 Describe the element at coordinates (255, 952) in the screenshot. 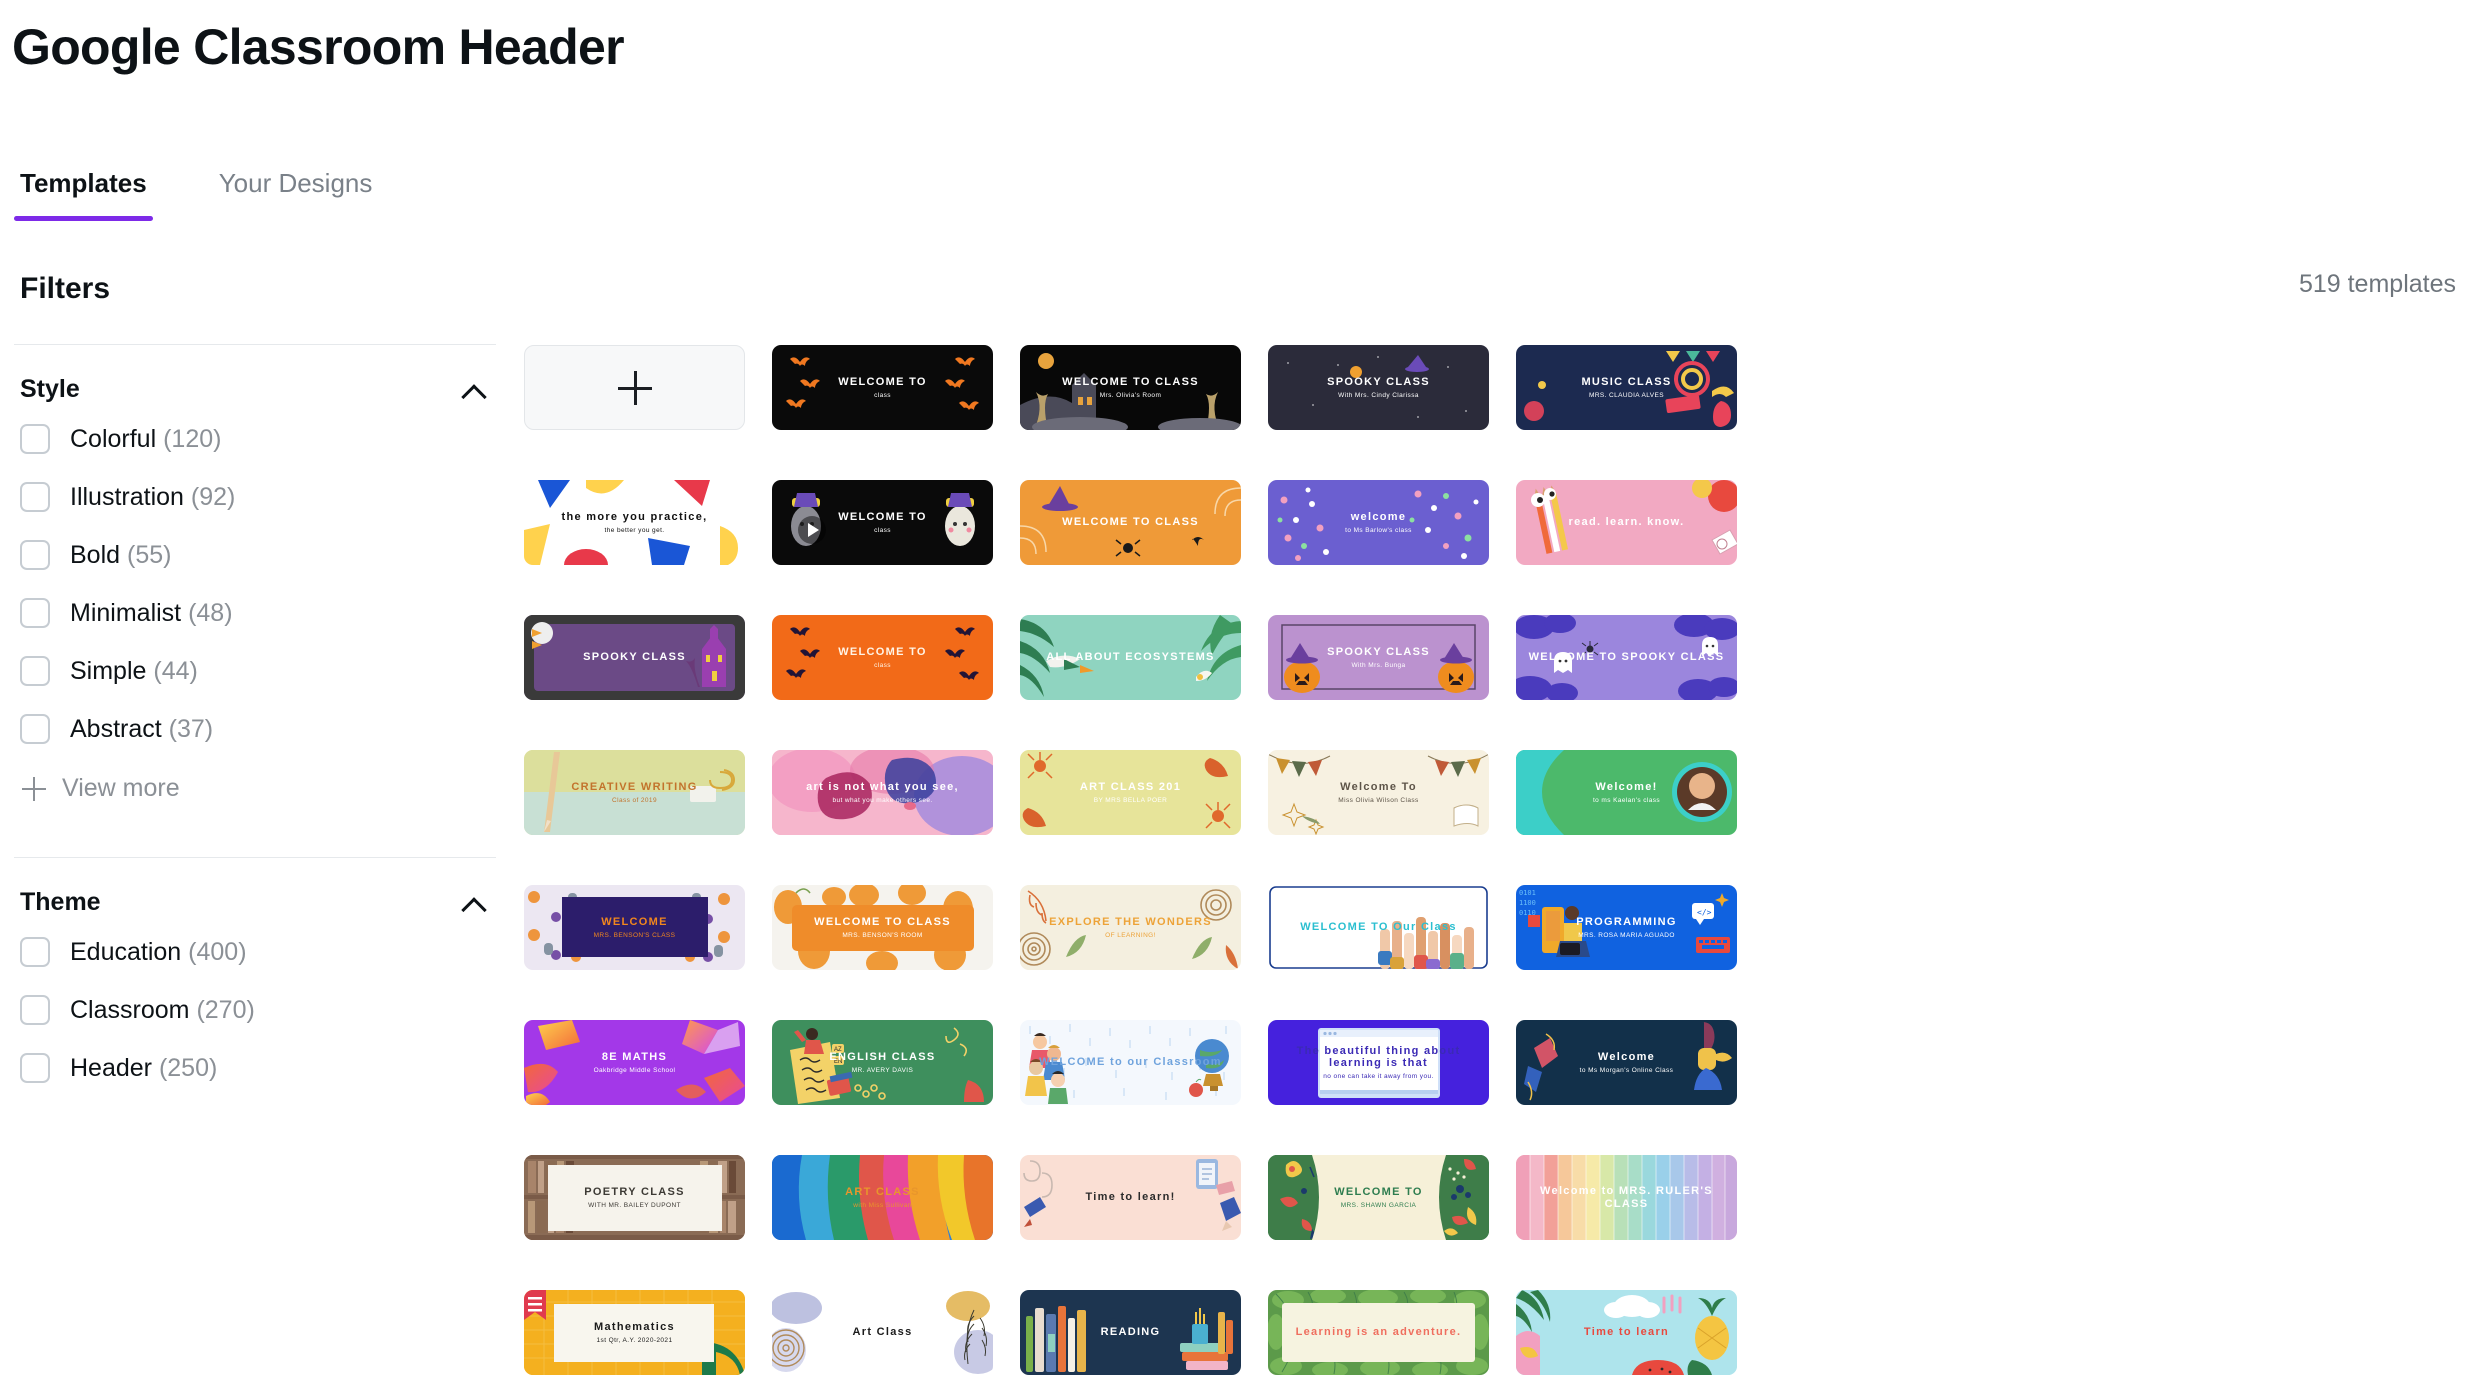

I see `filter-option-education: Education (400)` at that location.